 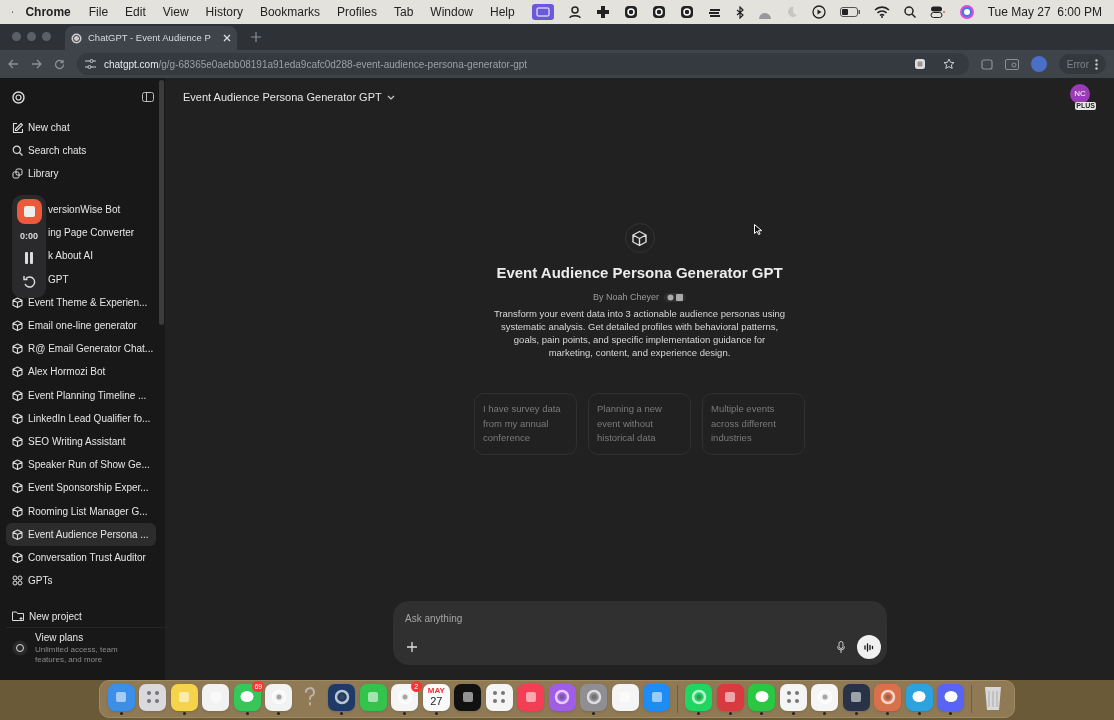 I want to click on close-icon, so click(x=227, y=38).